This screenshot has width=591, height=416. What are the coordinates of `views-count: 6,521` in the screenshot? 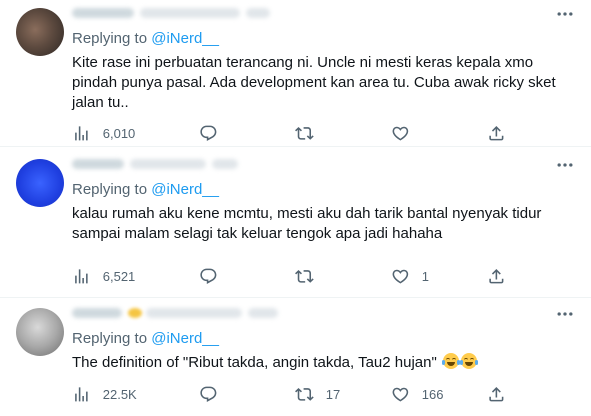 It's located at (119, 276).